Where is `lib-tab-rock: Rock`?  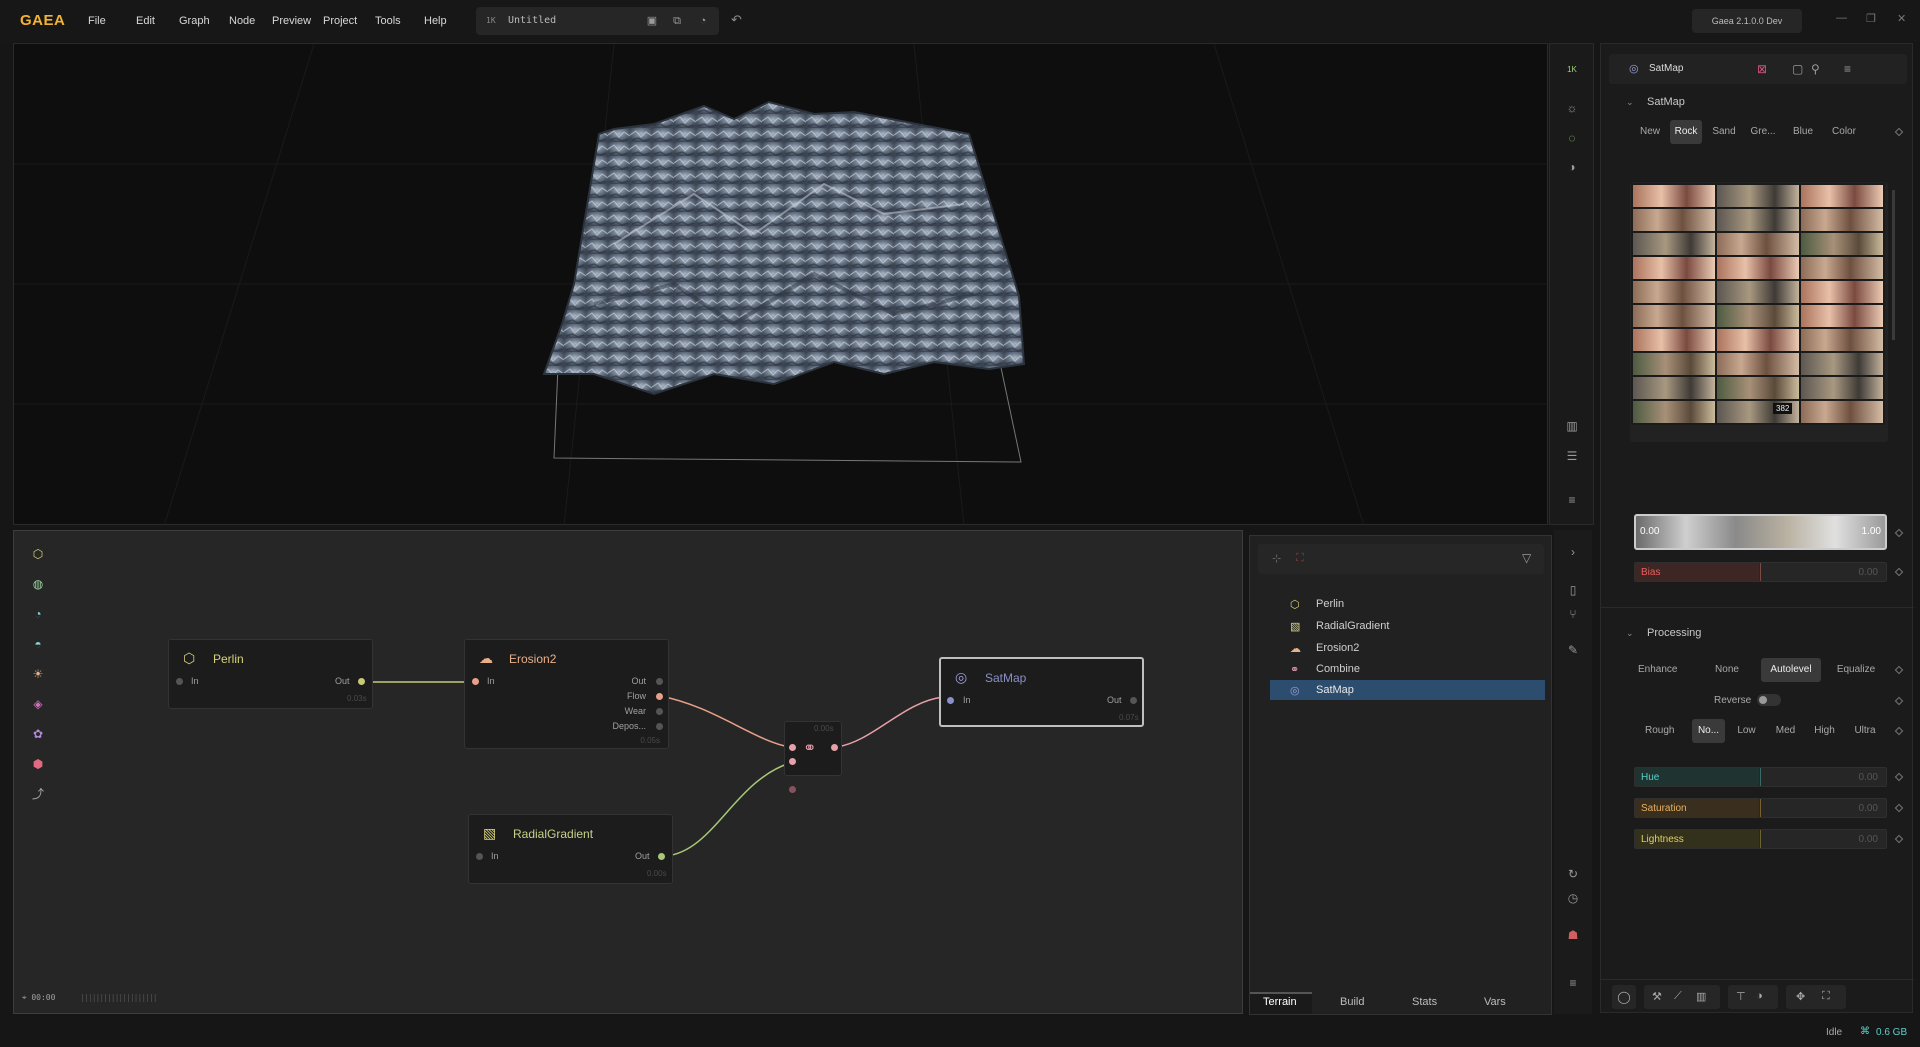
lib-tab-rock: Rock is located at coordinates (1686, 132).